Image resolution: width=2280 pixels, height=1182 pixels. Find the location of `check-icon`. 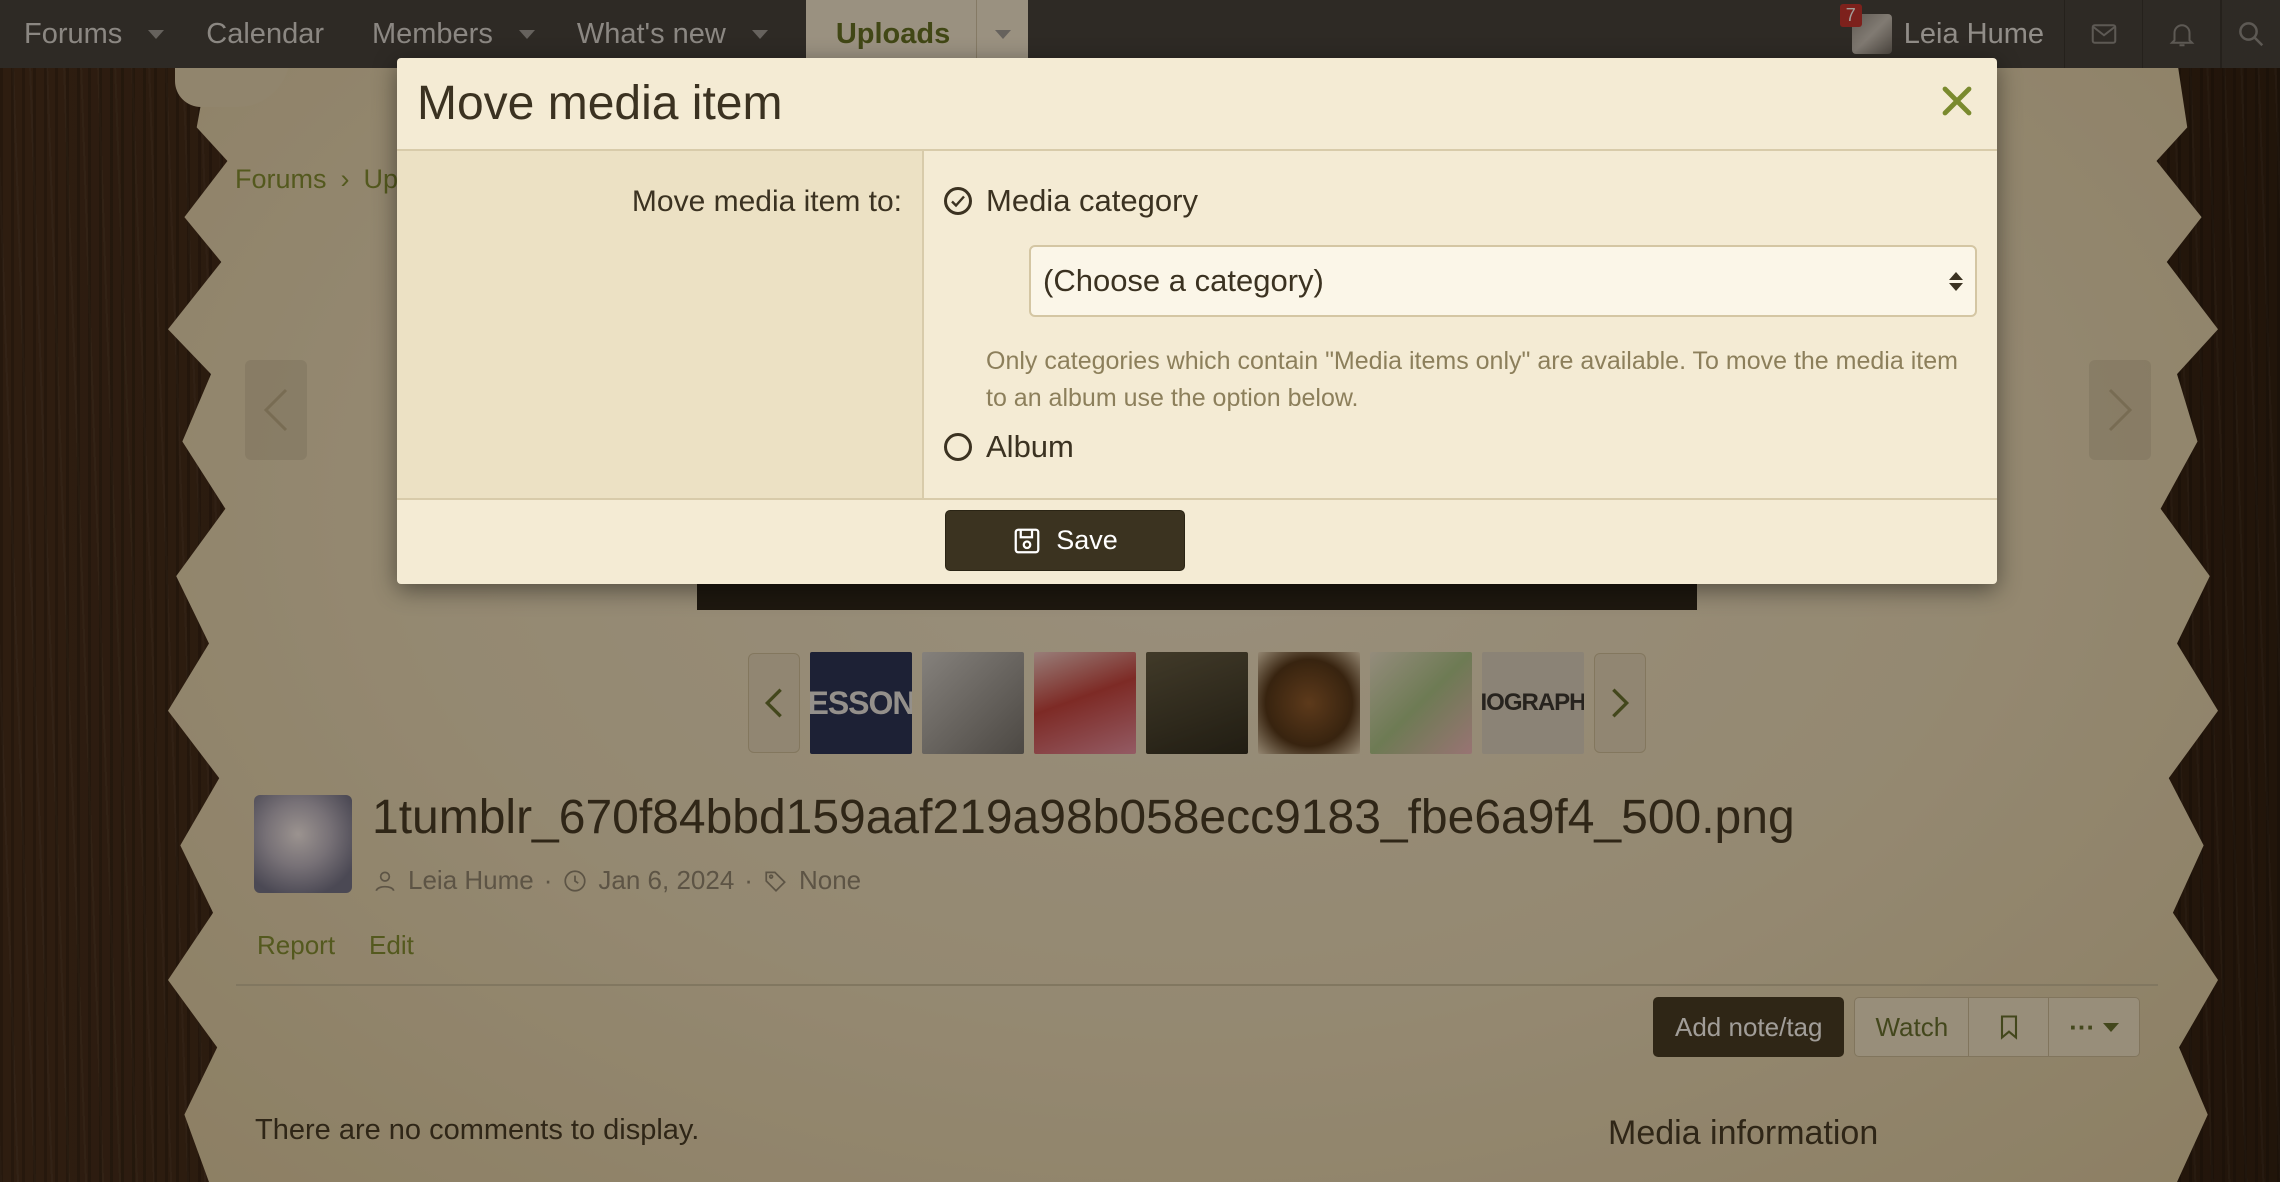

check-icon is located at coordinates (958, 201).